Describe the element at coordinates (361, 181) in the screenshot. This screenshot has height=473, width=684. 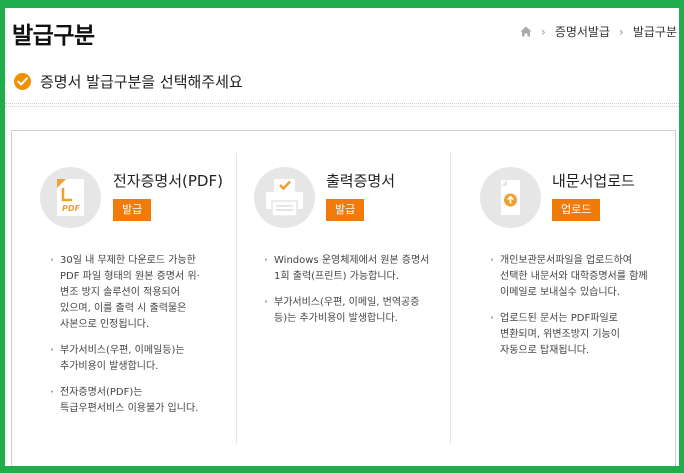
I see `option-title: 출력증명서` at that location.